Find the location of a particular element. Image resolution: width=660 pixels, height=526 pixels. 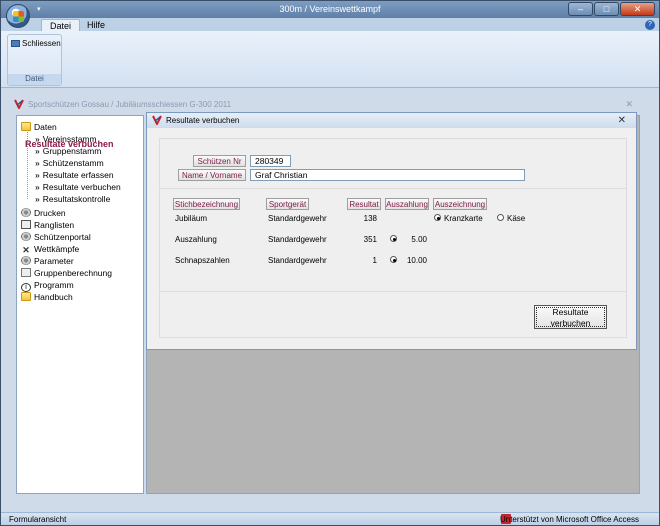

row3-sportgeraet: Standardgewehr is located at coordinates (297, 260).